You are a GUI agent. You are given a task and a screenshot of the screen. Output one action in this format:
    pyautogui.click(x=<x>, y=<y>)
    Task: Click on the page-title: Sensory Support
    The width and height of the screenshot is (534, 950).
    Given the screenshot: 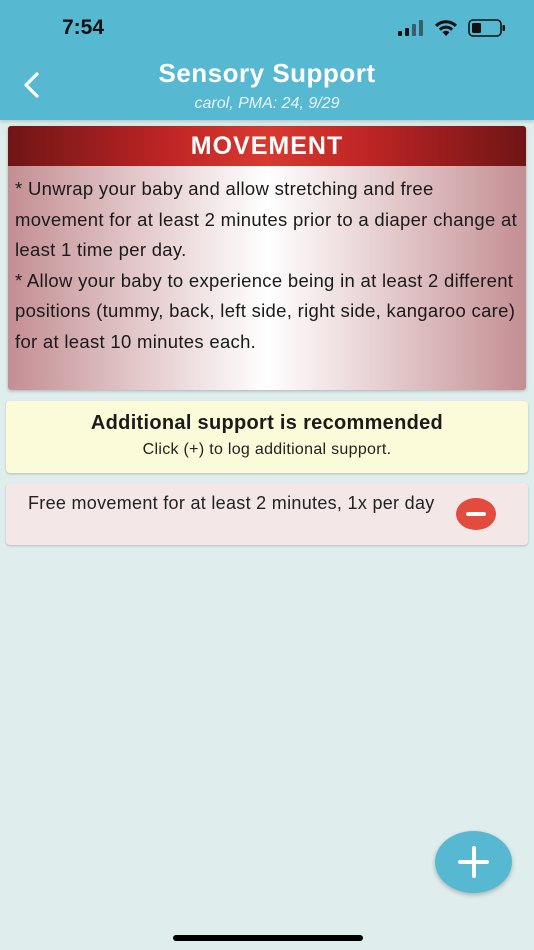 What is the action you would take?
    pyautogui.click(x=267, y=73)
    